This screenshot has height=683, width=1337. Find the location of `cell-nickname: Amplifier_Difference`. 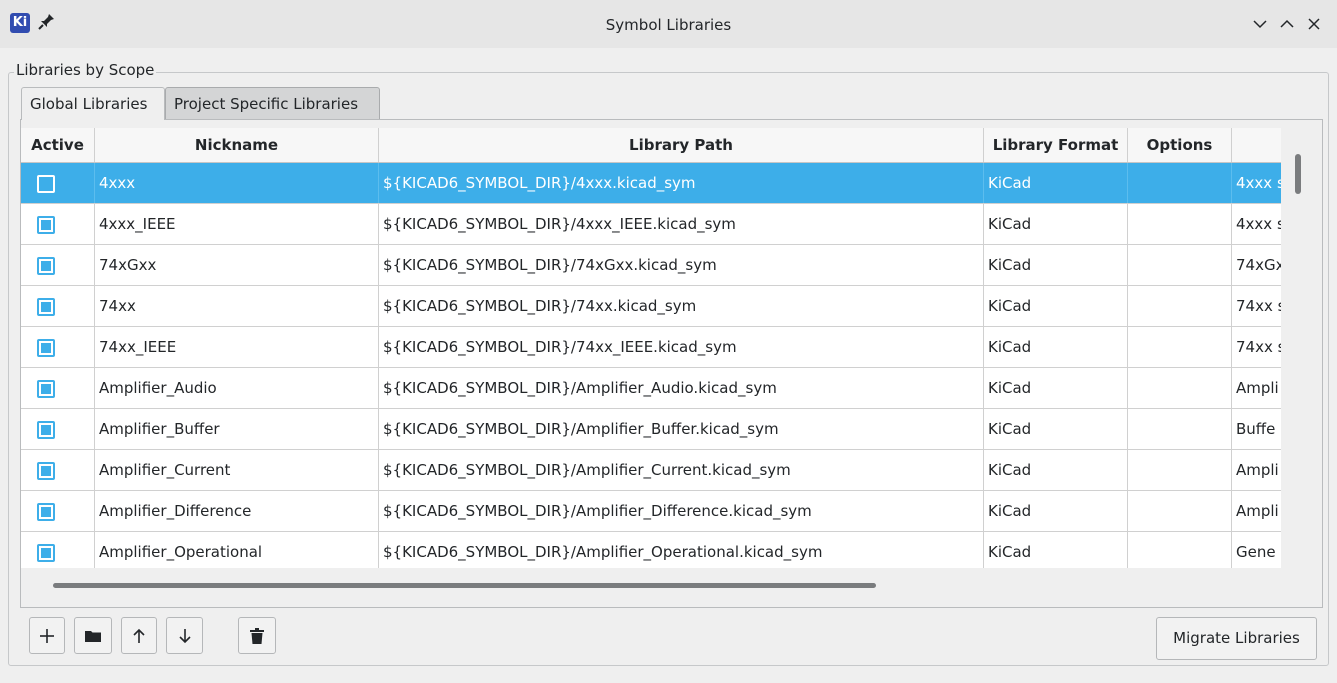

cell-nickname: Amplifier_Difference is located at coordinates (237, 511).